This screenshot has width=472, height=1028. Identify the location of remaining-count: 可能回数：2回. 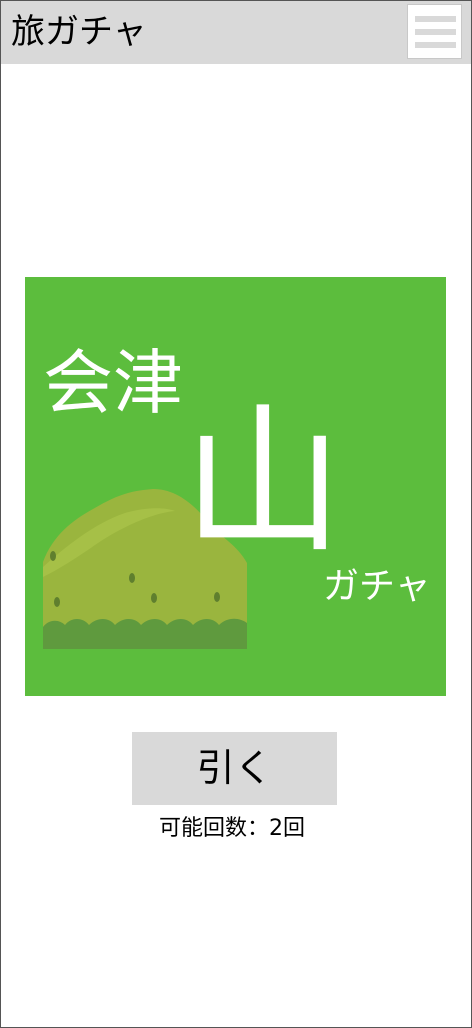
(232, 828).